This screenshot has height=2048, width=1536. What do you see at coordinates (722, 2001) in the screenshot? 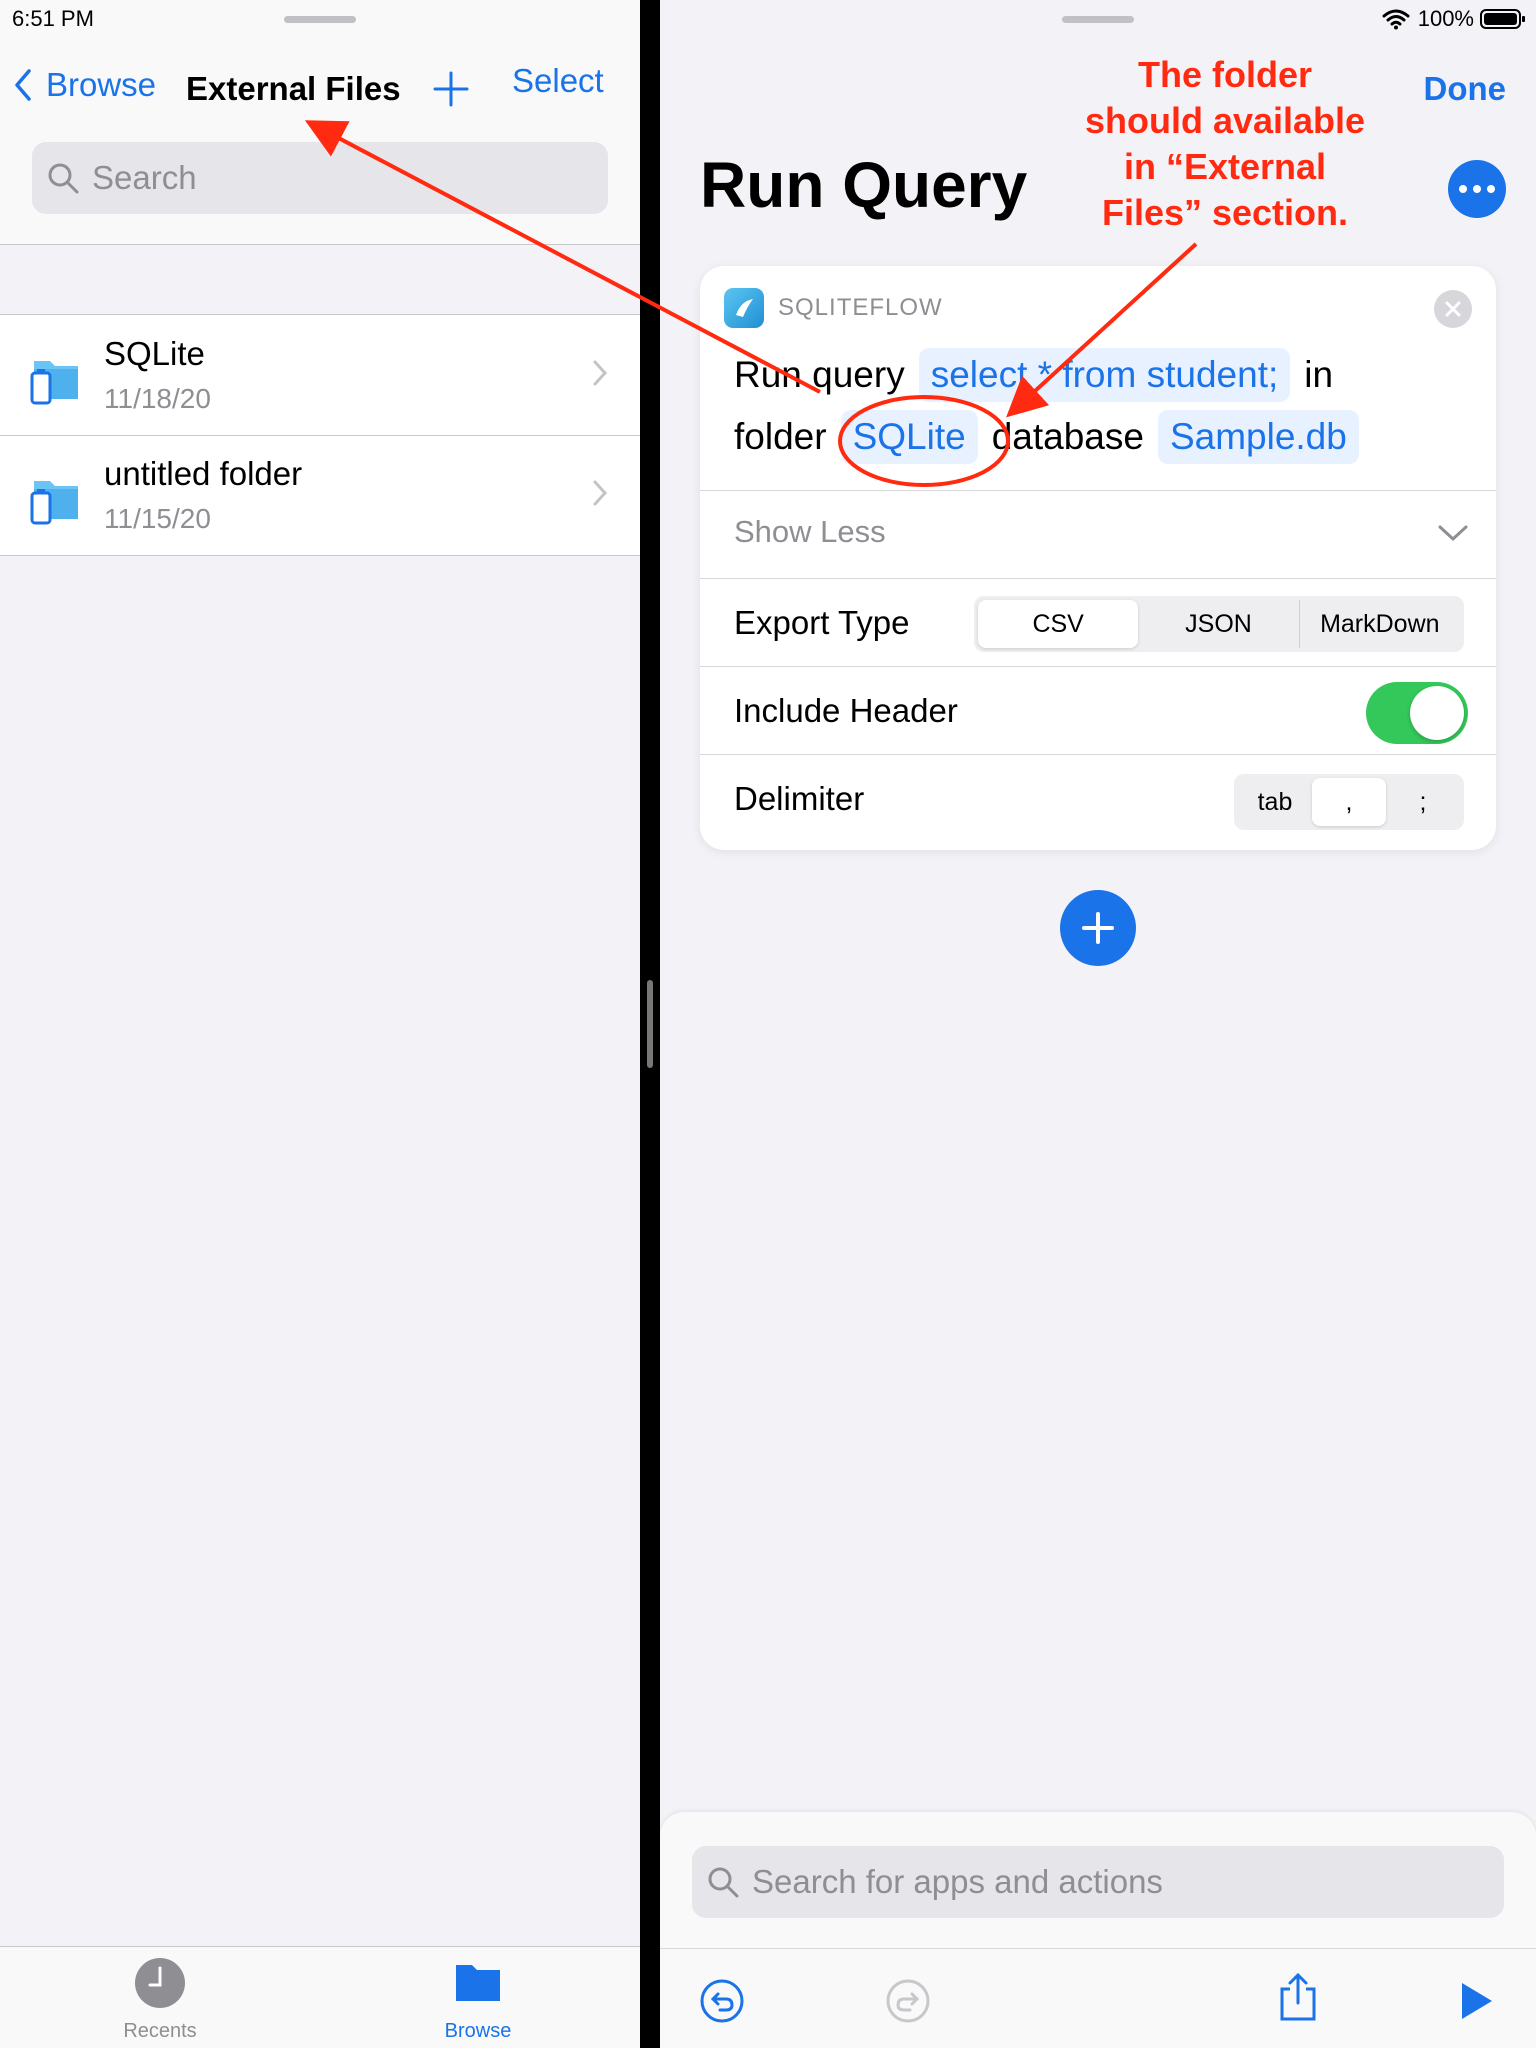
I see `undo-icon` at bounding box center [722, 2001].